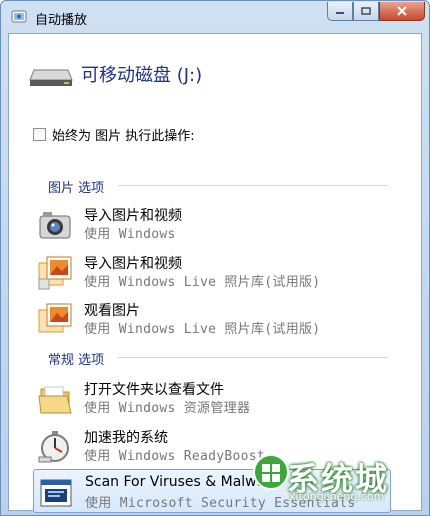 Image resolution: width=430 pixels, height=516 pixels. I want to click on option-title: 加速我的系统, so click(126, 438).